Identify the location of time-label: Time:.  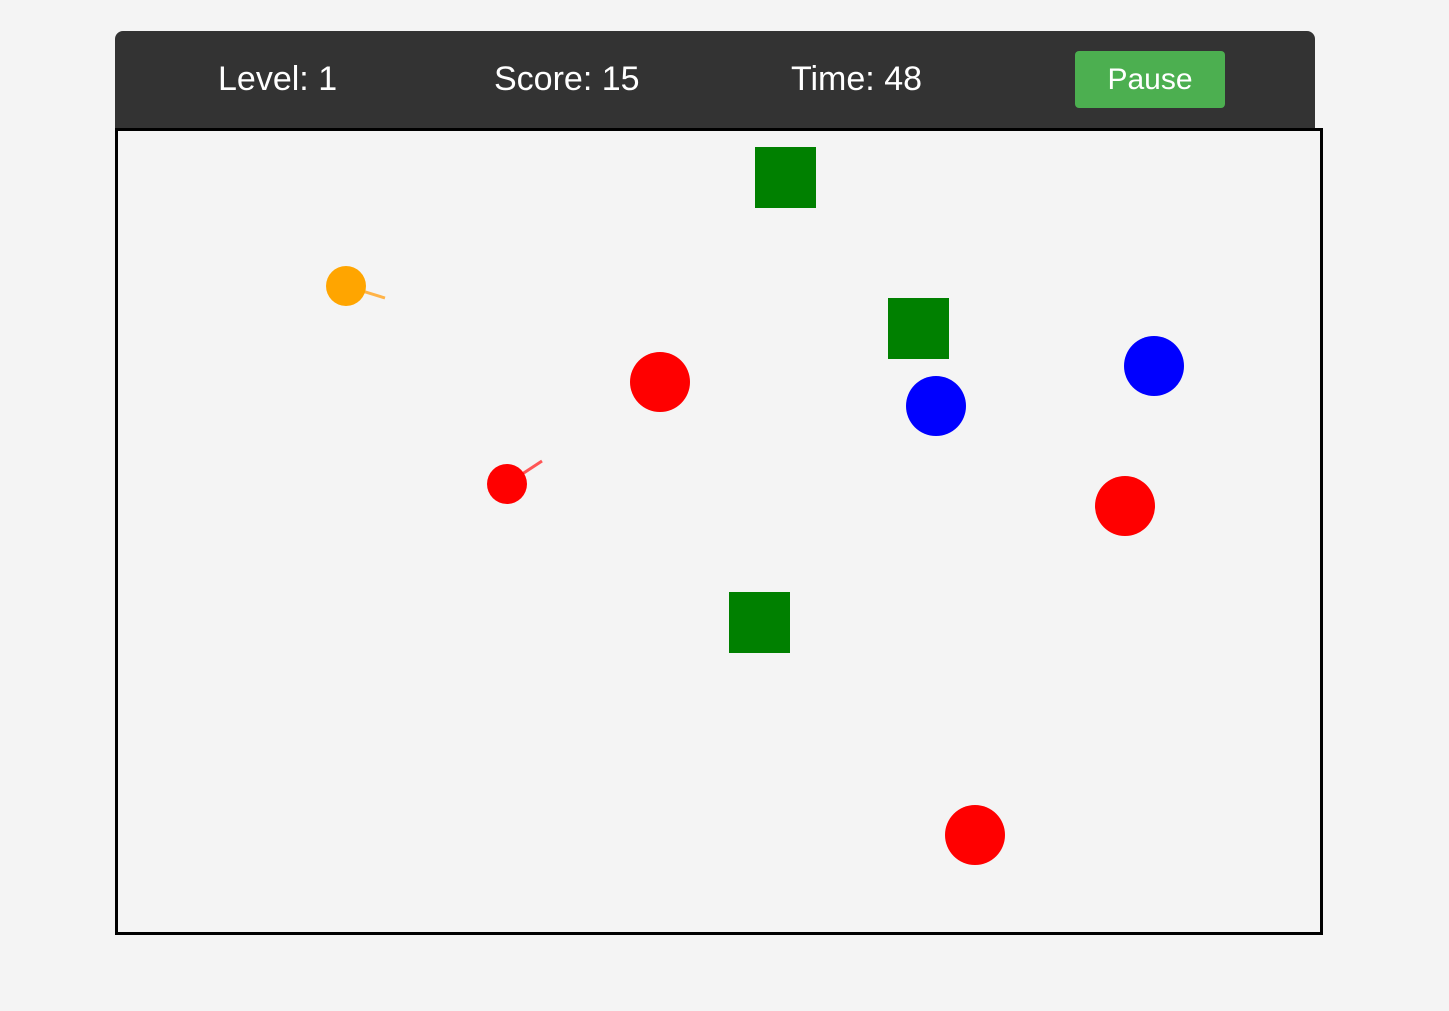
(838, 79).